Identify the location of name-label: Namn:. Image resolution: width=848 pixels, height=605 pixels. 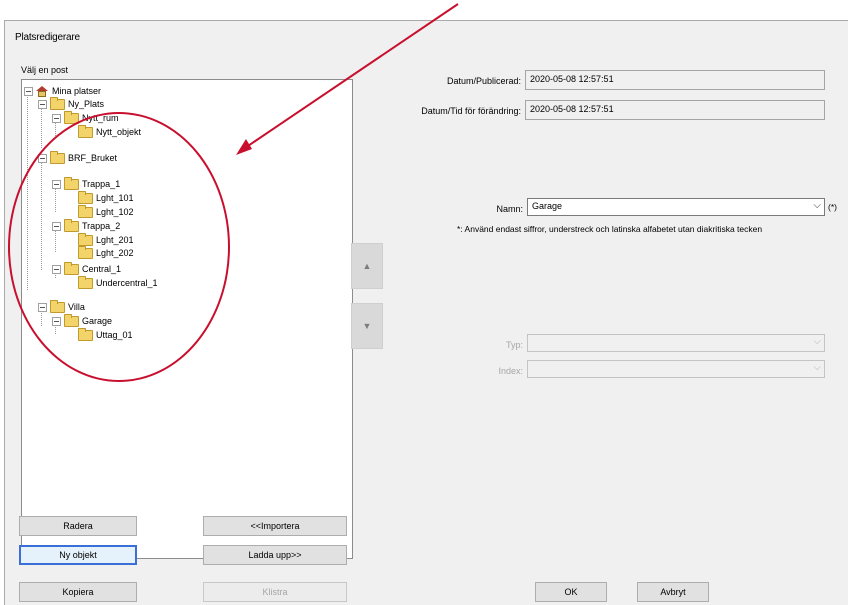
(509, 209).